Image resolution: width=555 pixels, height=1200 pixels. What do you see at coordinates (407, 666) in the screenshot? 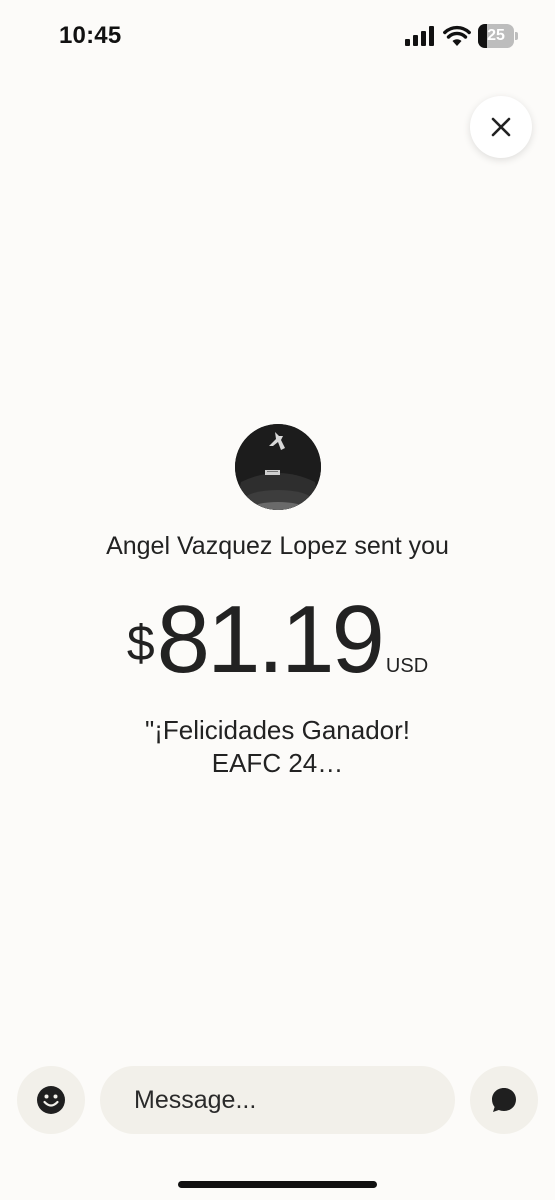
I see `currency-code: USD` at bounding box center [407, 666].